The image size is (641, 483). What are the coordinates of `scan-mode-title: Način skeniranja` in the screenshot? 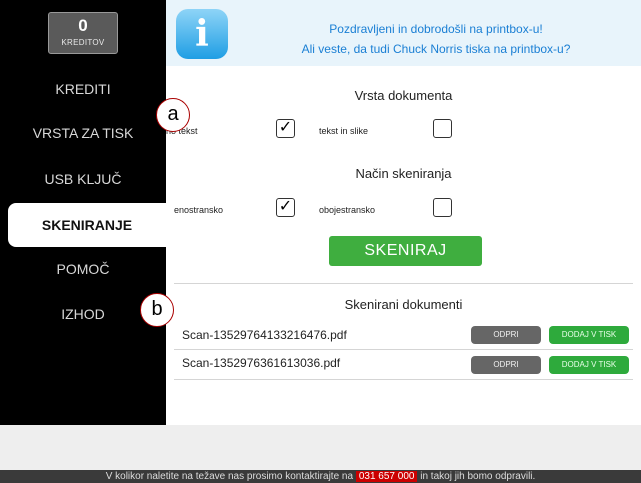 It's located at (403, 173).